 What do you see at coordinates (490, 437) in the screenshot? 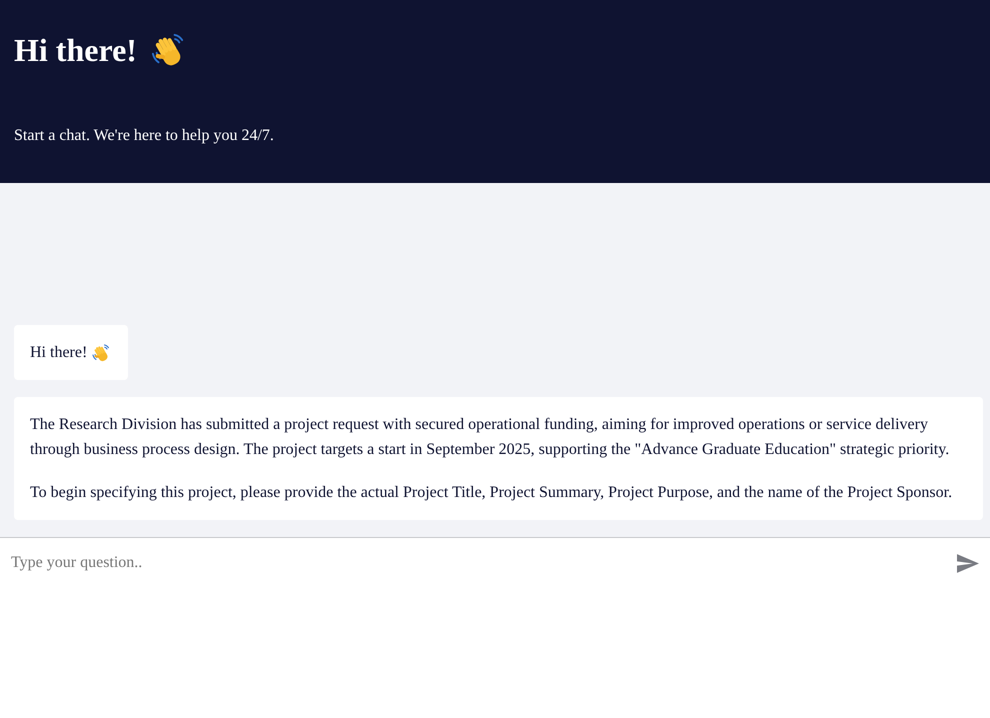
I see `message-text: The Research Division has submitted a project request with secured operational funding, aiming for improved operations or service delivery through business process design. The project targets a start in September 2025, supporting the "Advance Graduate Education" strategic priority.` at bounding box center [490, 437].